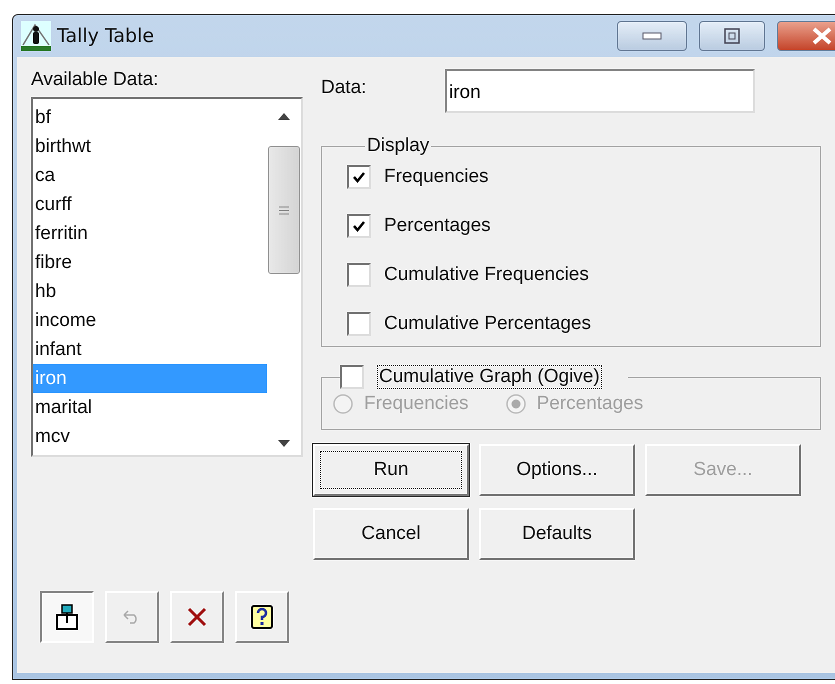 Image resolution: width=835 pixels, height=684 pixels. I want to click on scroll-down-icon, so click(284, 443).